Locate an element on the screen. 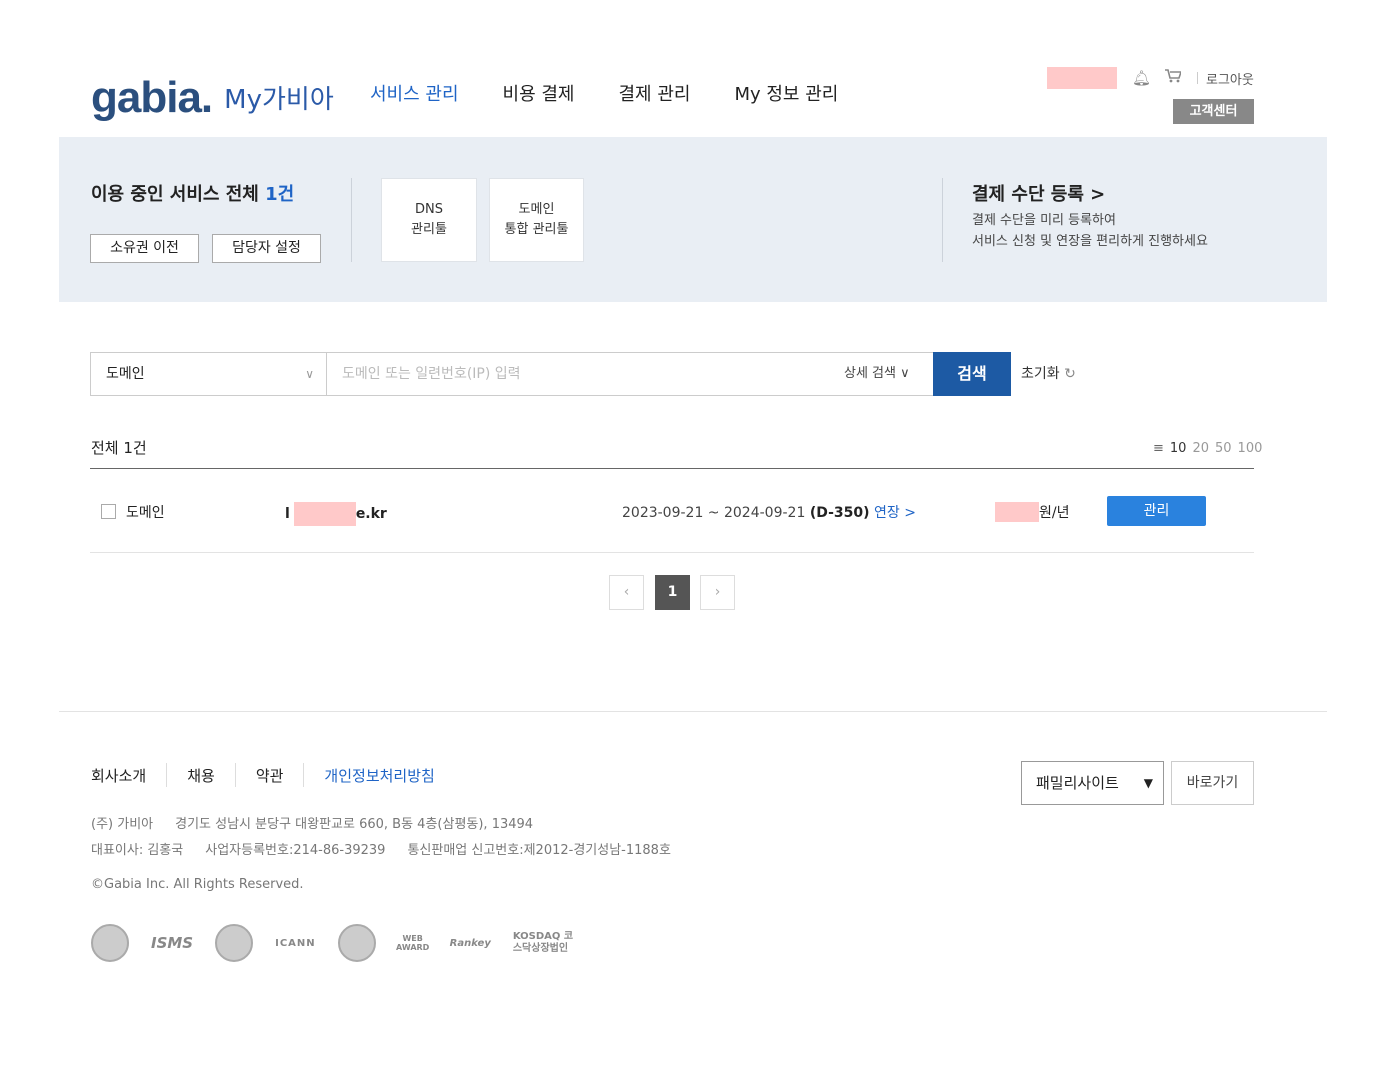 This screenshot has height=1065, width=1397. service-count-value: 1건 is located at coordinates (280, 194).